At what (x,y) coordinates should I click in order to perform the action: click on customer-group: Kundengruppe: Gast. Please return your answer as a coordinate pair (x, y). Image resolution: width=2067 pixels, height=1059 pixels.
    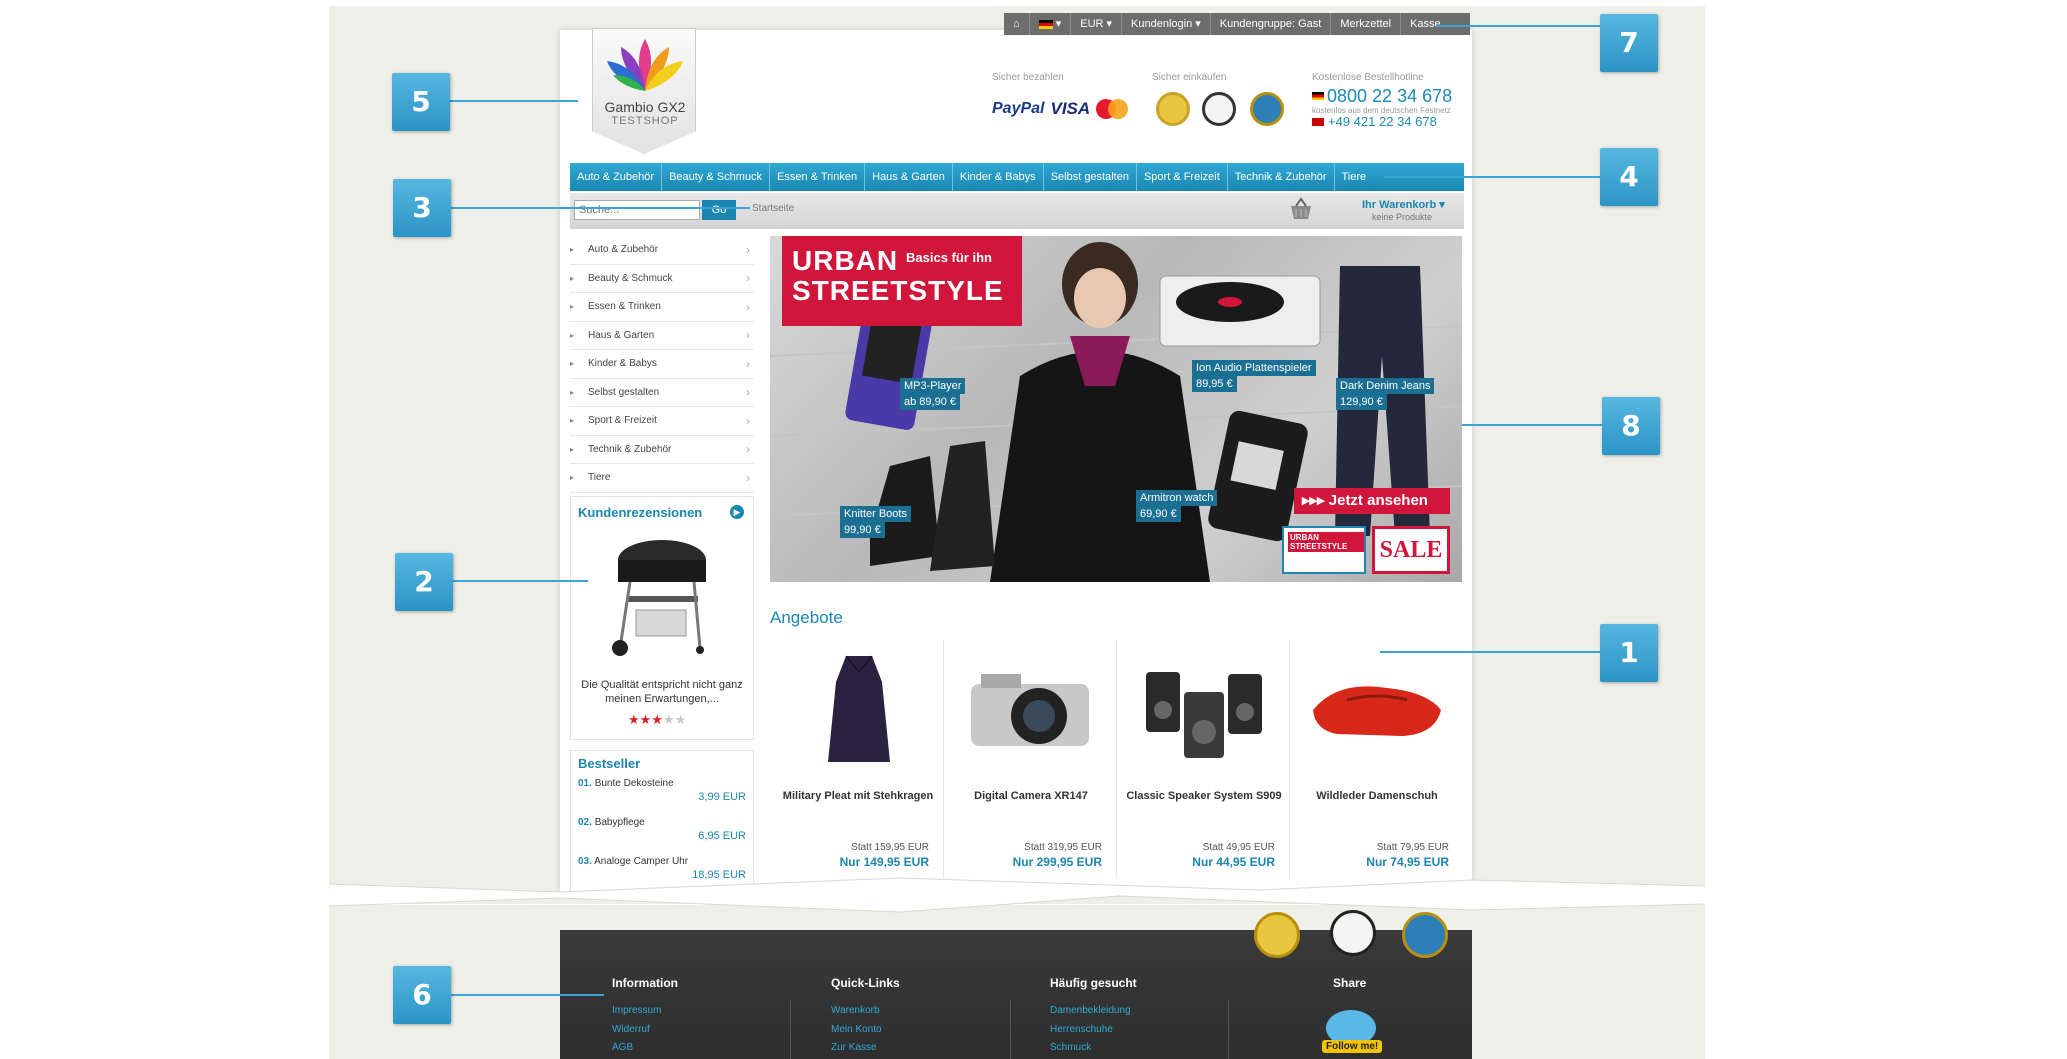
    Looking at the image, I should click on (1271, 24).